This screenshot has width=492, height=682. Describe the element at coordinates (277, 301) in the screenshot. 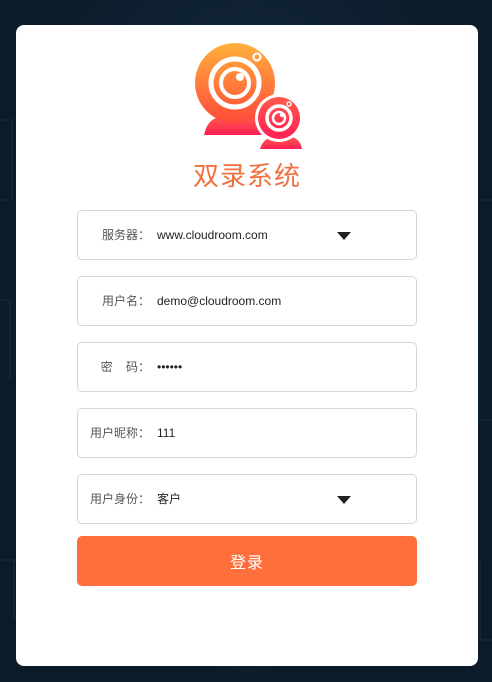

I see `username-input: demo@cloudroom.com` at that location.